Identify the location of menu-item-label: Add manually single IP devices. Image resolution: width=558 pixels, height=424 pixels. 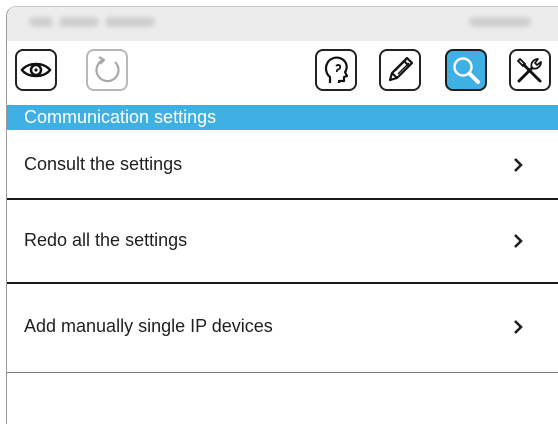
(148, 326).